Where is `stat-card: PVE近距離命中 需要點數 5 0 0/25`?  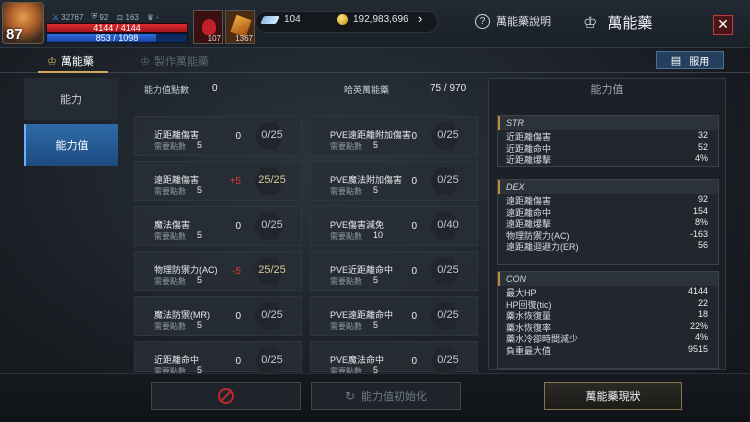
stat-card: PVE近距離命中 需要點數 5 0 0/25 is located at coordinates (394, 271).